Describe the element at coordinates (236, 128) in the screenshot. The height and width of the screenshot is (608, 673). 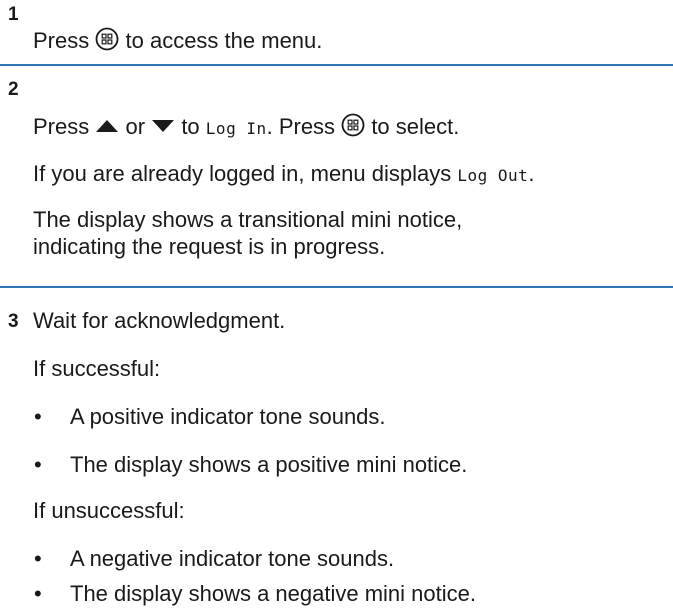
I see `menu-option-log-in: Log In` at that location.